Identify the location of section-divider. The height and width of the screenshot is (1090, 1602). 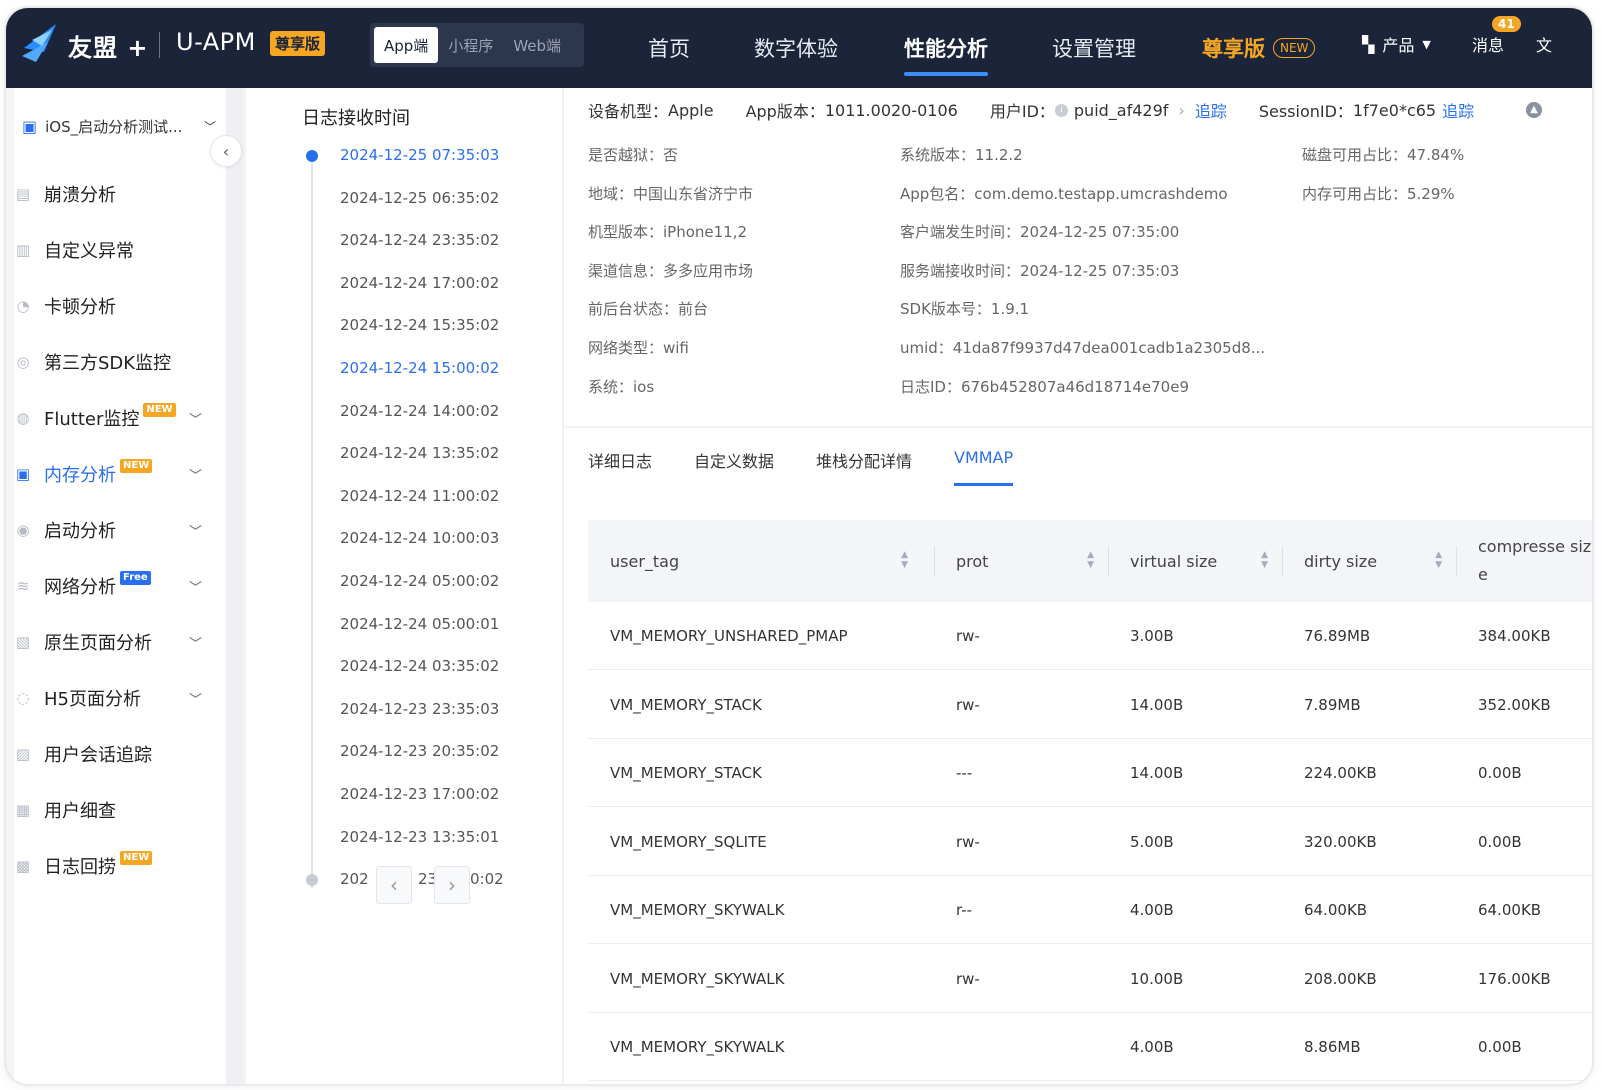
(1078, 427).